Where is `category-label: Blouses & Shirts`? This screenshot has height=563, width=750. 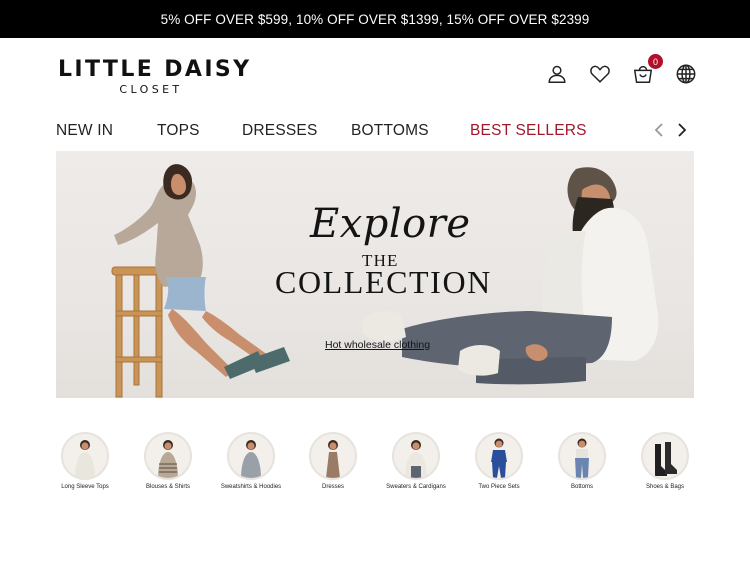 category-label: Blouses & Shirts is located at coordinates (168, 487).